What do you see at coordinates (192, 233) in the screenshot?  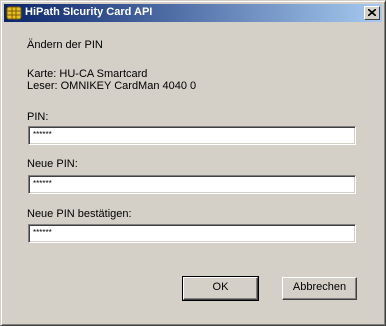 I see `confirm-pin-field: ******` at bounding box center [192, 233].